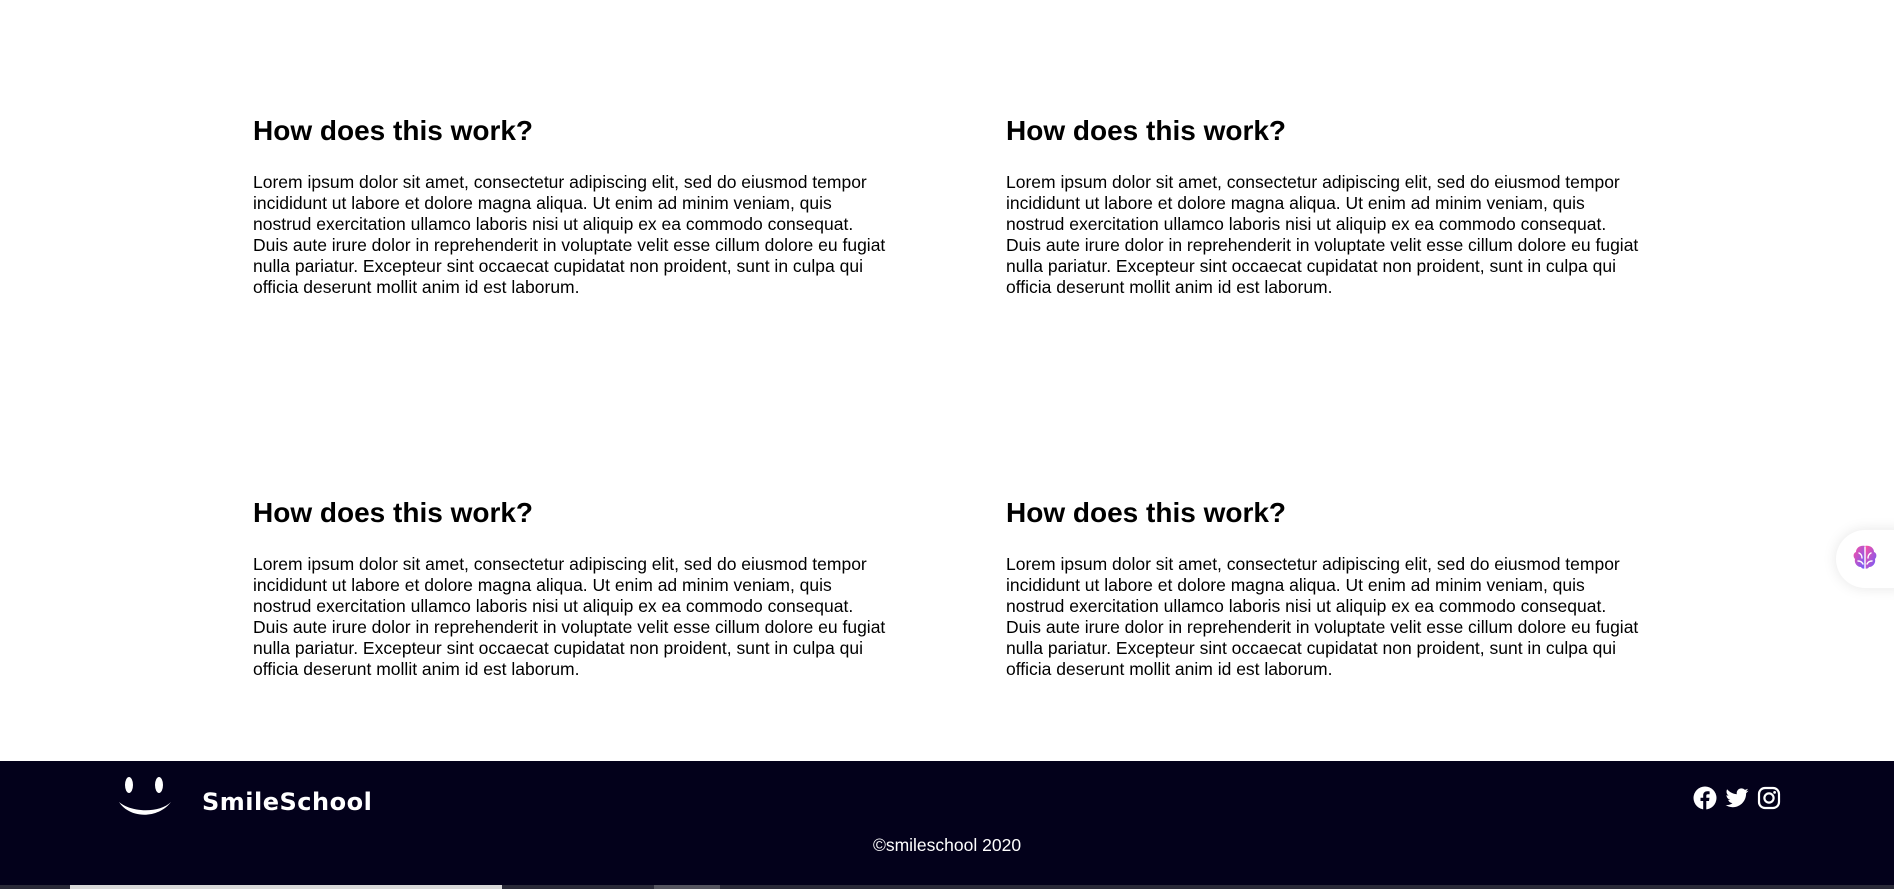 The width and height of the screenshot is (1894, 889). Describe the element at coordinates (145, 801) in the screenshot. I see `smile-logo-icon` at that location.